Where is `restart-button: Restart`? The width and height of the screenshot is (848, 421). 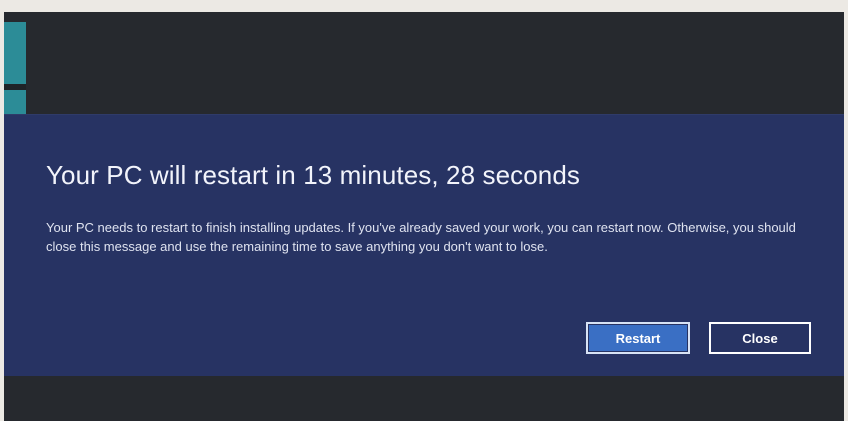 restart-button: Restart is located at coordinates (638, 338).